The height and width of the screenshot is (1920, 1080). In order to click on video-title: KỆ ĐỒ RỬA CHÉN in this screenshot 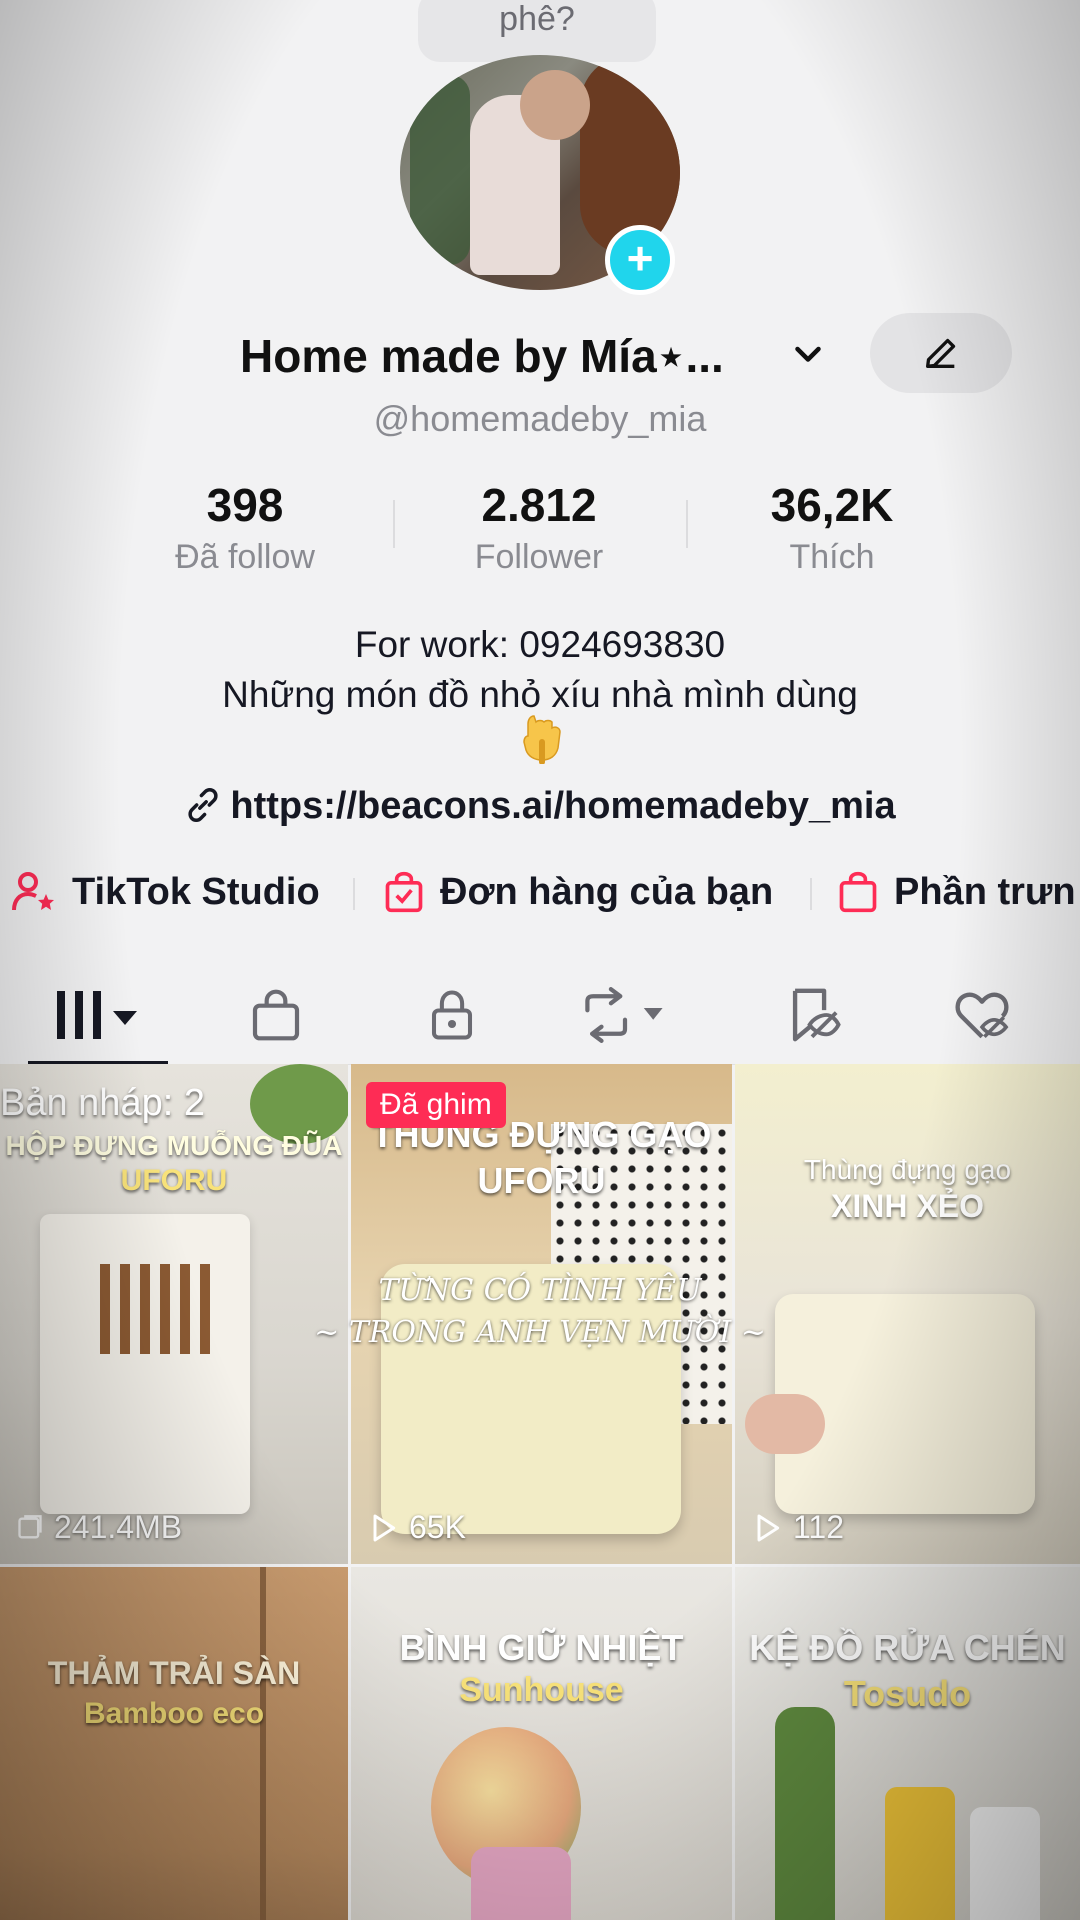, I will do `click(907, 1647)`.